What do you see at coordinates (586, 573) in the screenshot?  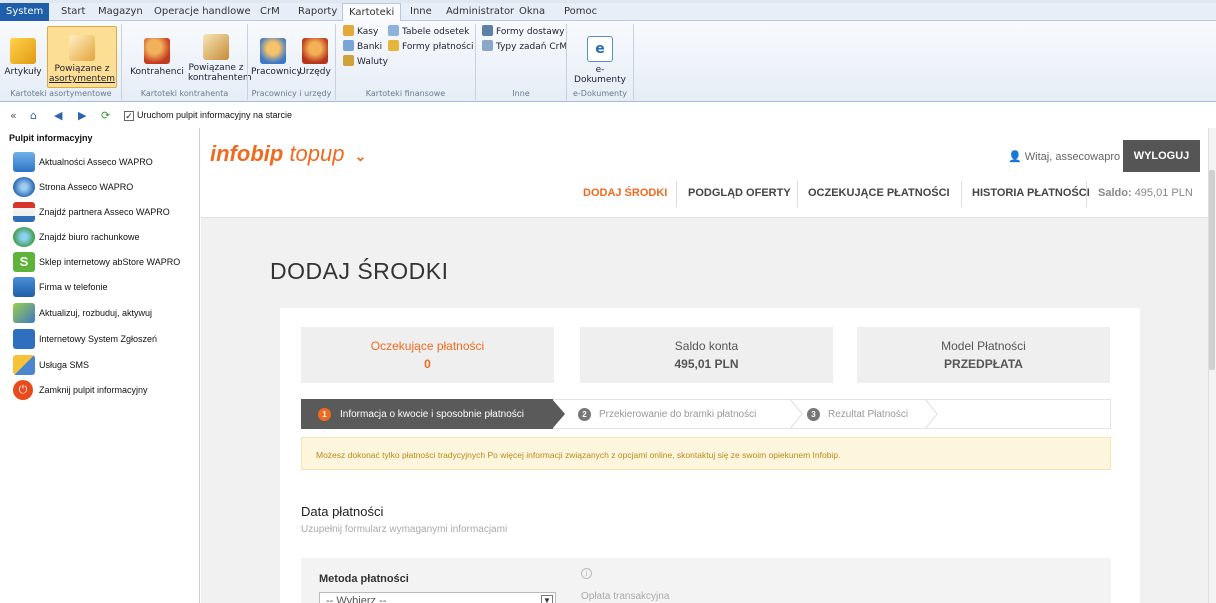 I see `info-icon: i` at bounding box center [586, 573].